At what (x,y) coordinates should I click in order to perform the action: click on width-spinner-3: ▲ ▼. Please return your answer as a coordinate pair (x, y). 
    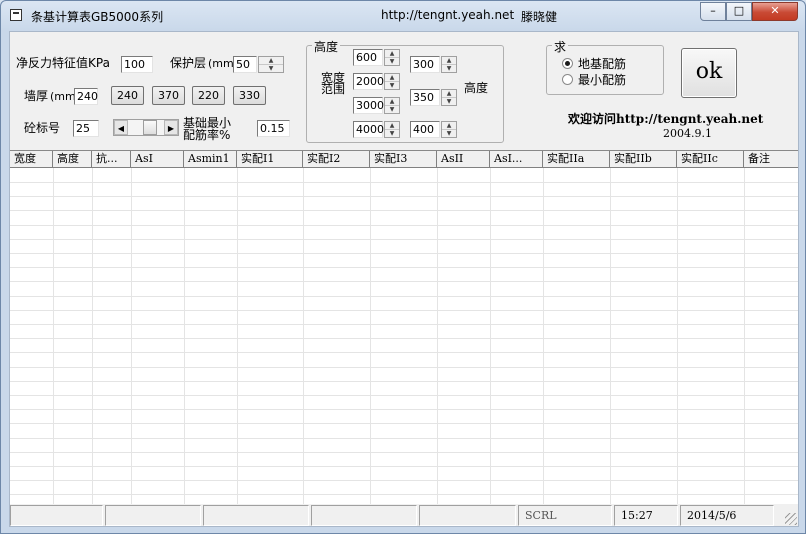
    Looking at the image, I should click on (392, 105).